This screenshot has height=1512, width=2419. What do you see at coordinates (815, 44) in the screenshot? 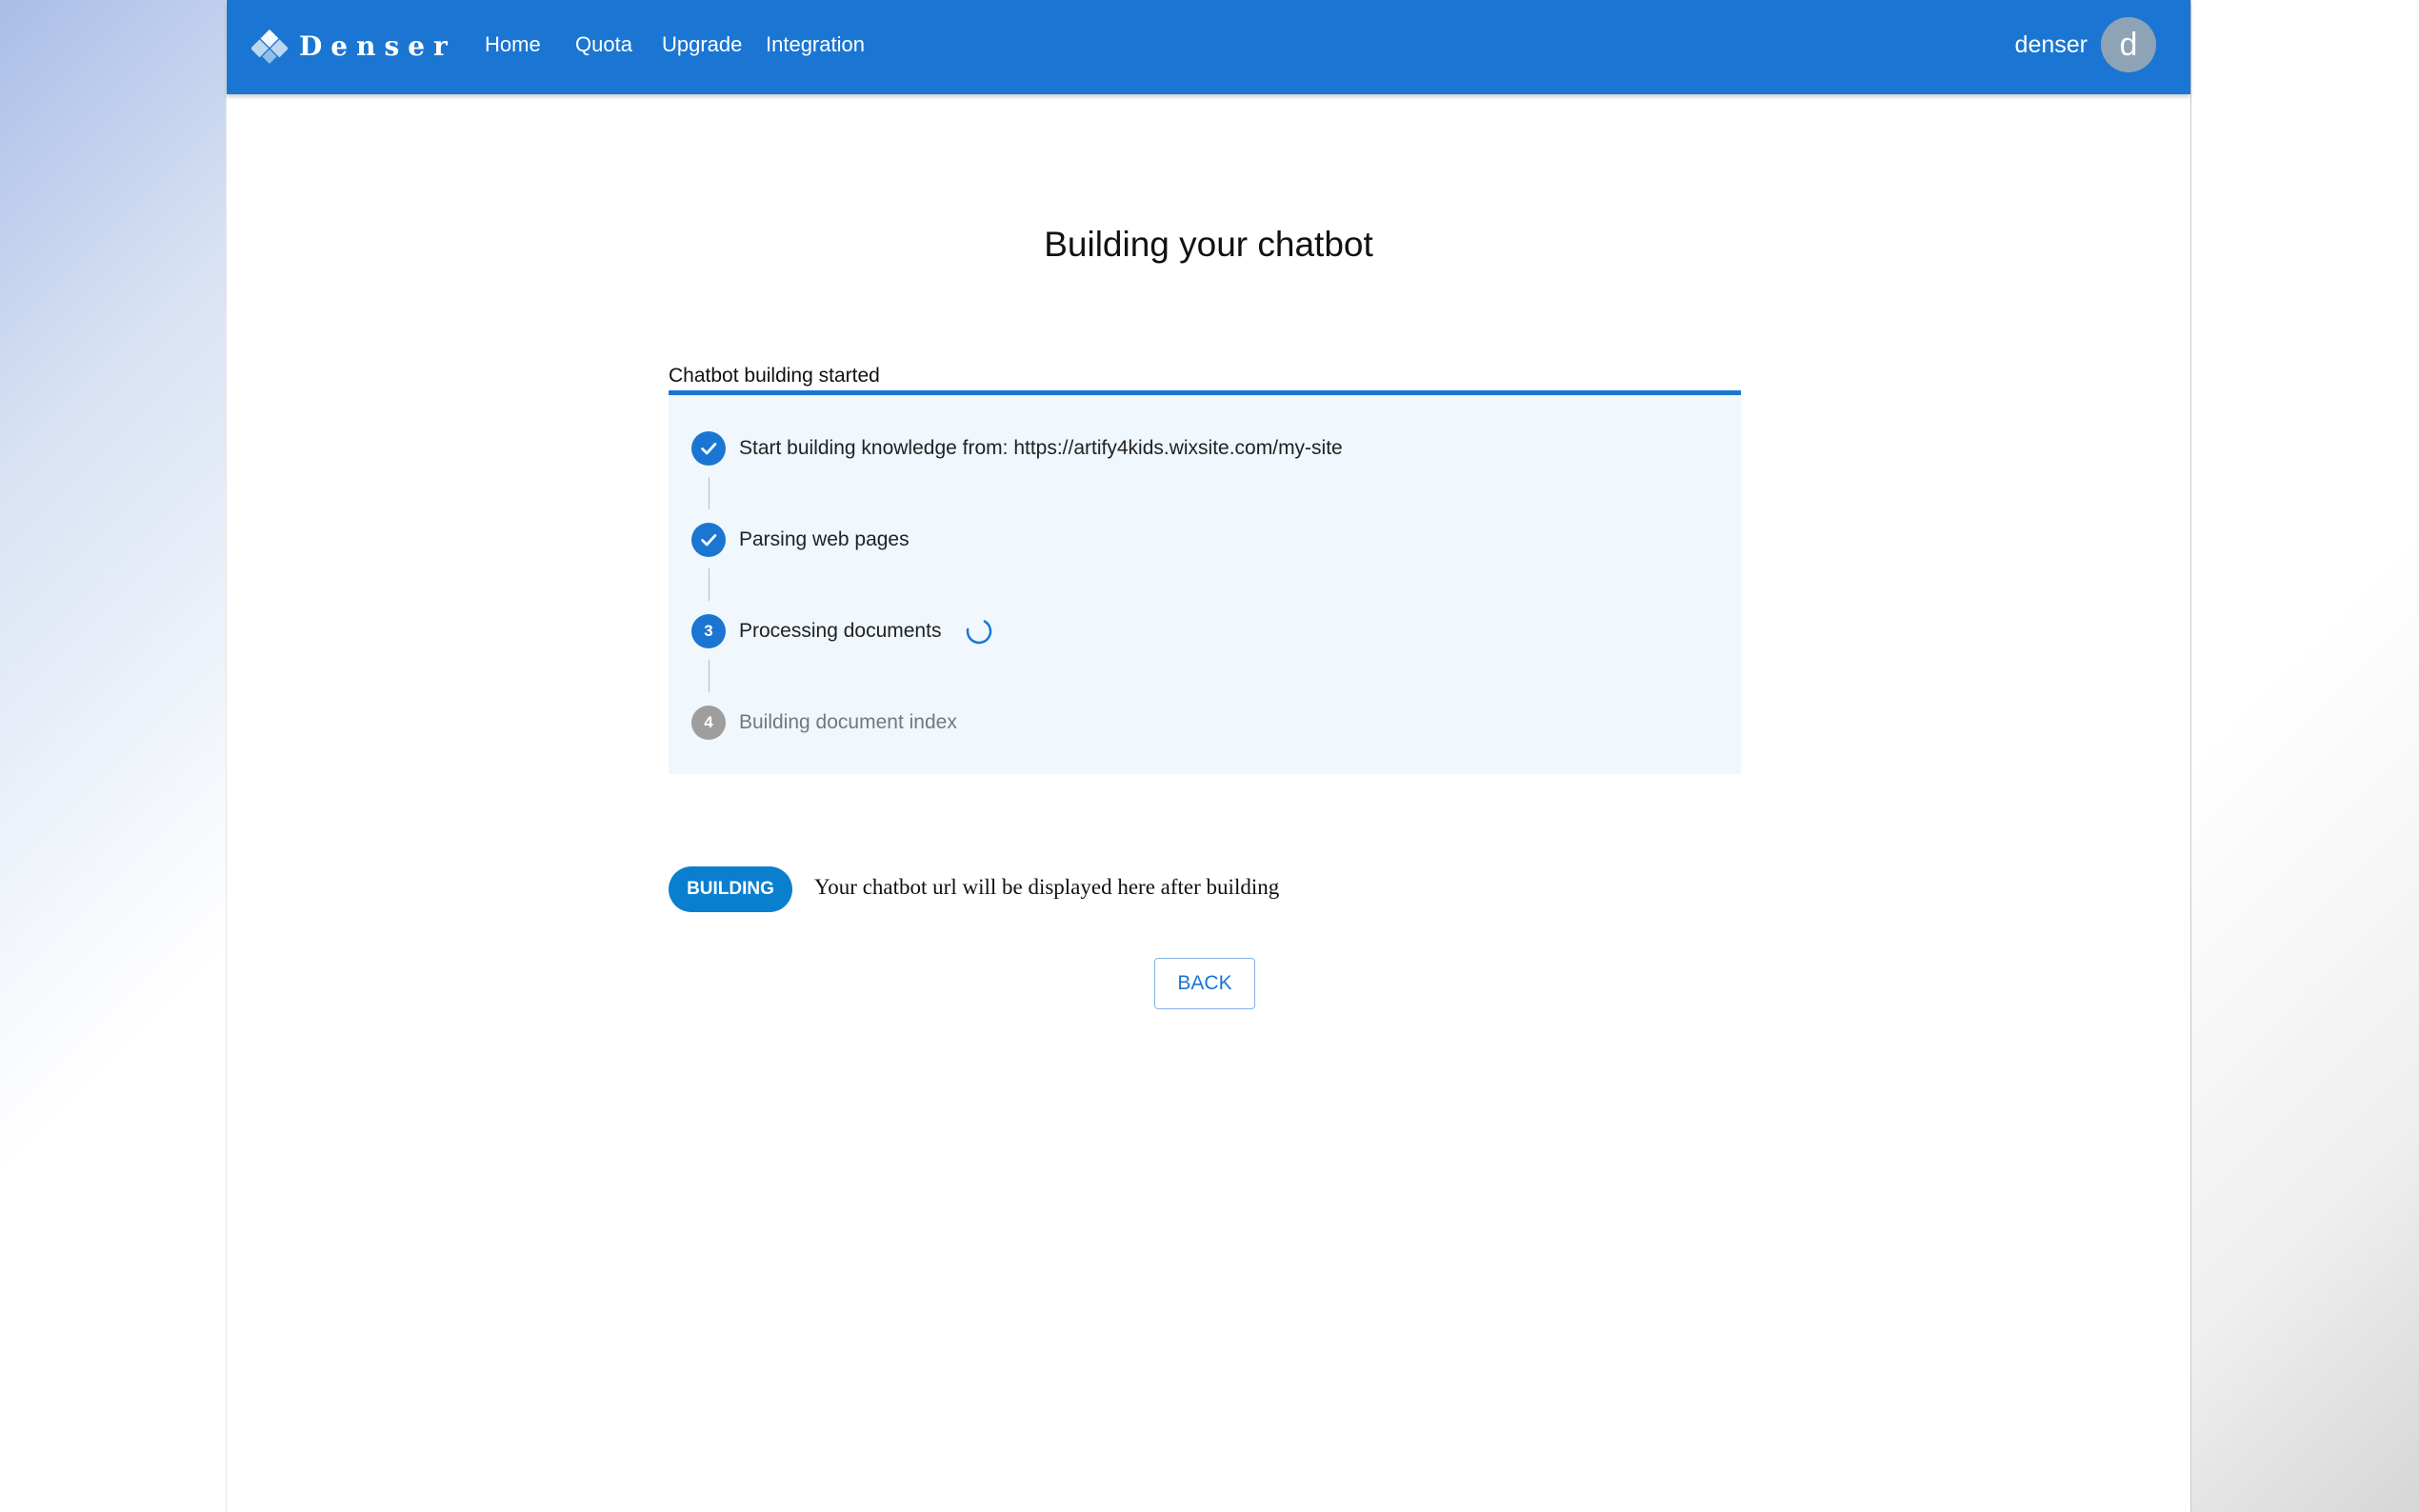
I see `nav-integration: Integration` at bounding box center [815, 44].